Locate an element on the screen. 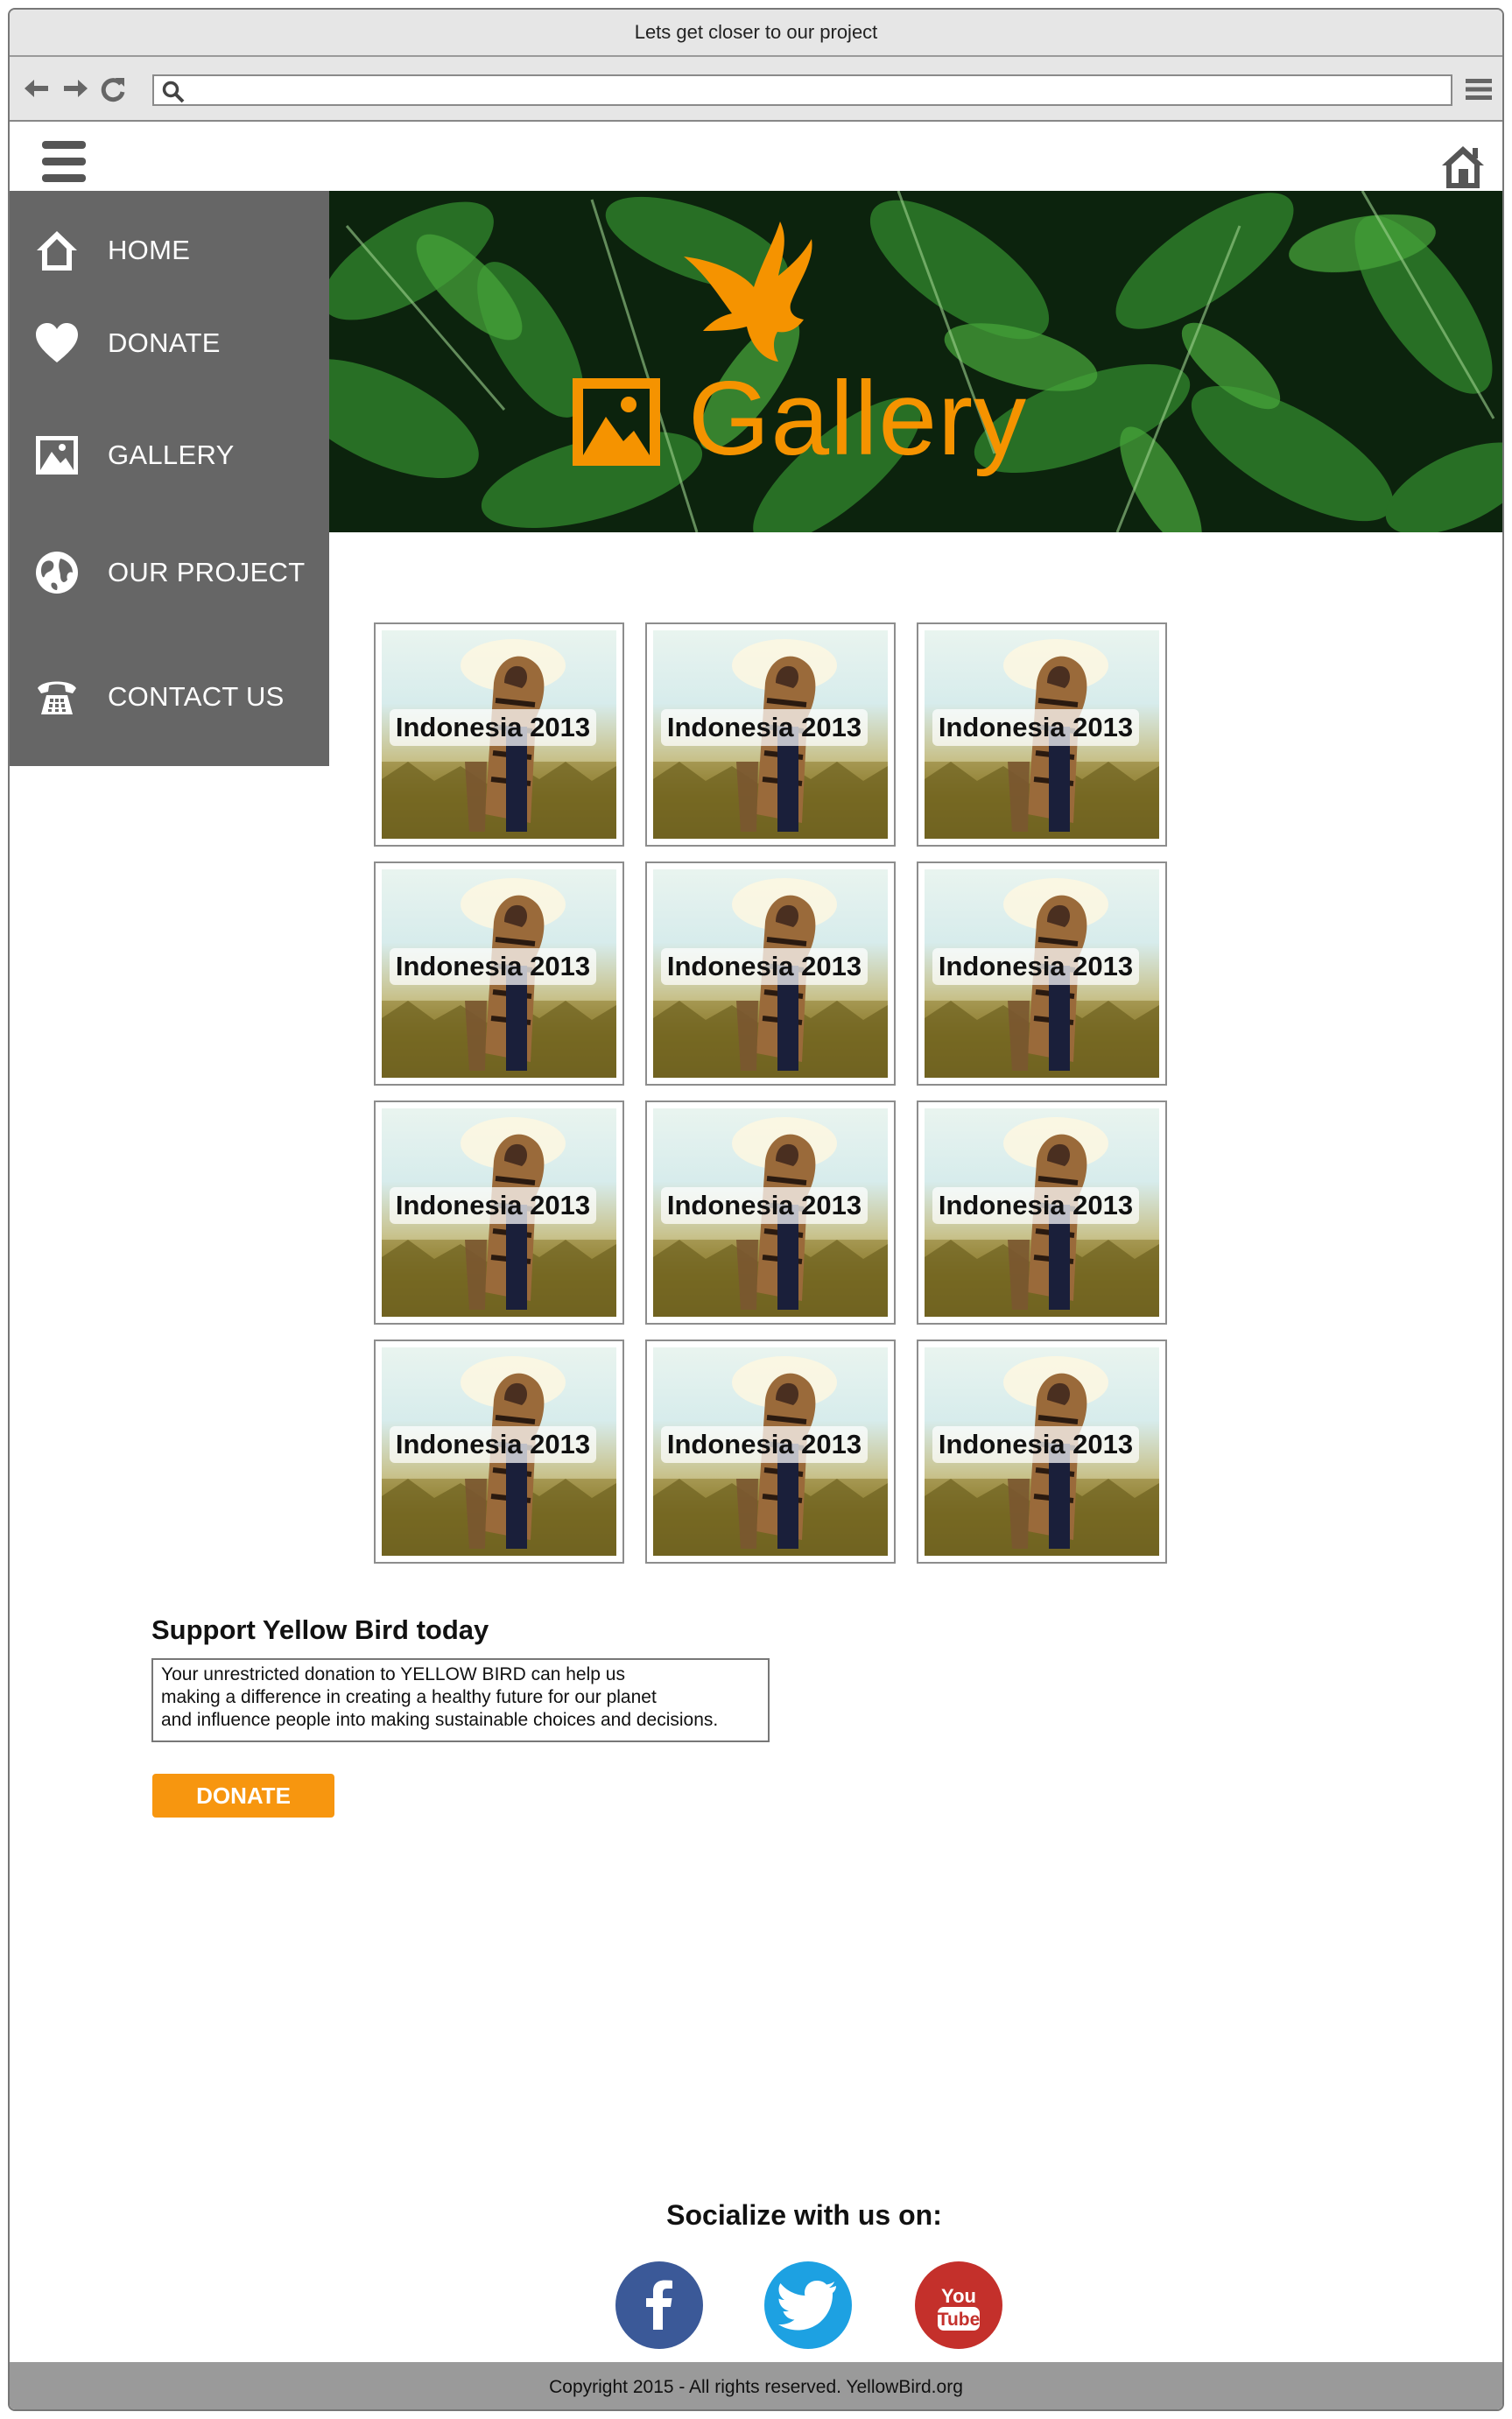 The image size is (1512, 2419). address-bar is located at coordinates (802, 90).